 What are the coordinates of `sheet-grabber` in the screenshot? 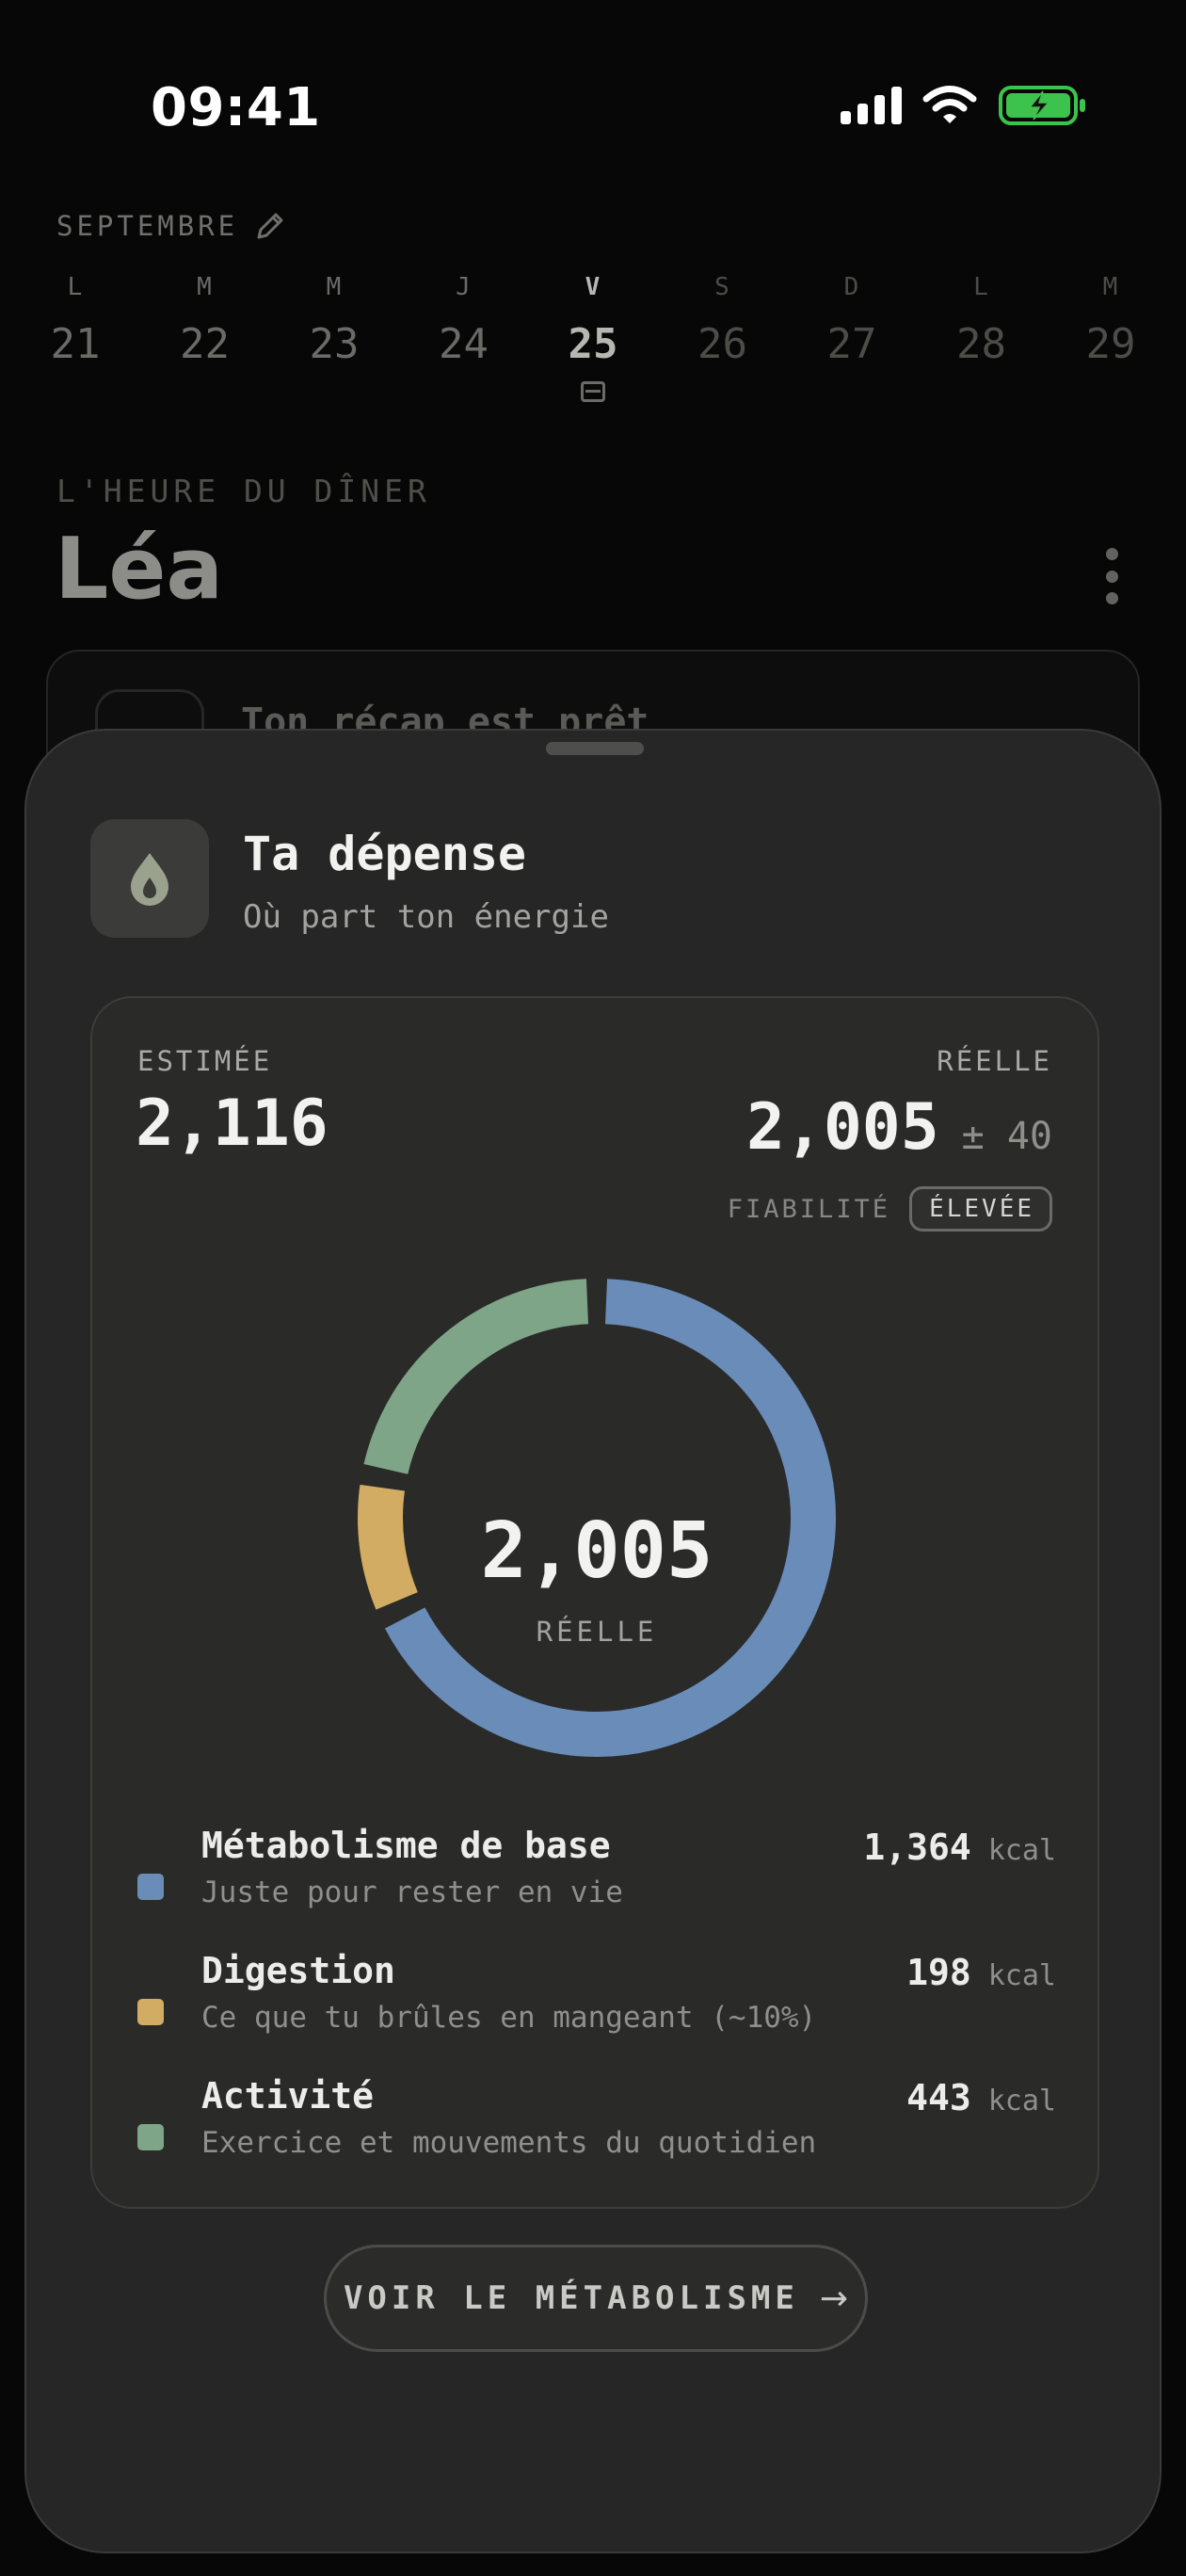 It's located at (595, 748).